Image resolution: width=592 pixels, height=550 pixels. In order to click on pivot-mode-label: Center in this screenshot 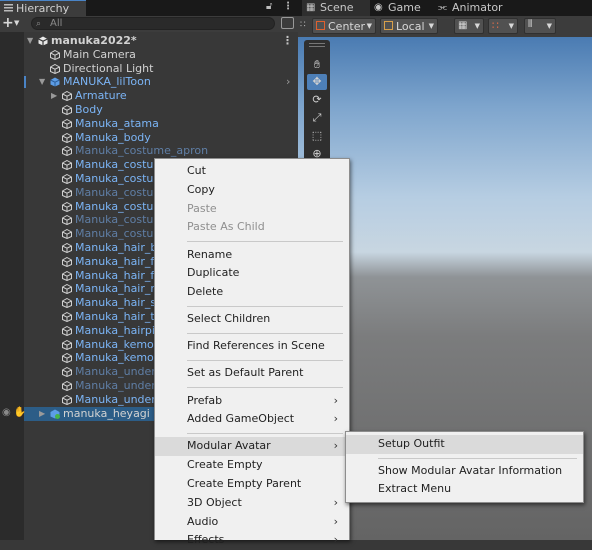, I will do `click(347, 26)`.